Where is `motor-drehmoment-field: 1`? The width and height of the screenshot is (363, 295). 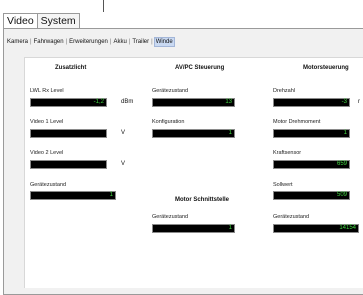
motor-drehmoment-field: 1 is located at coordinates (311, 133).